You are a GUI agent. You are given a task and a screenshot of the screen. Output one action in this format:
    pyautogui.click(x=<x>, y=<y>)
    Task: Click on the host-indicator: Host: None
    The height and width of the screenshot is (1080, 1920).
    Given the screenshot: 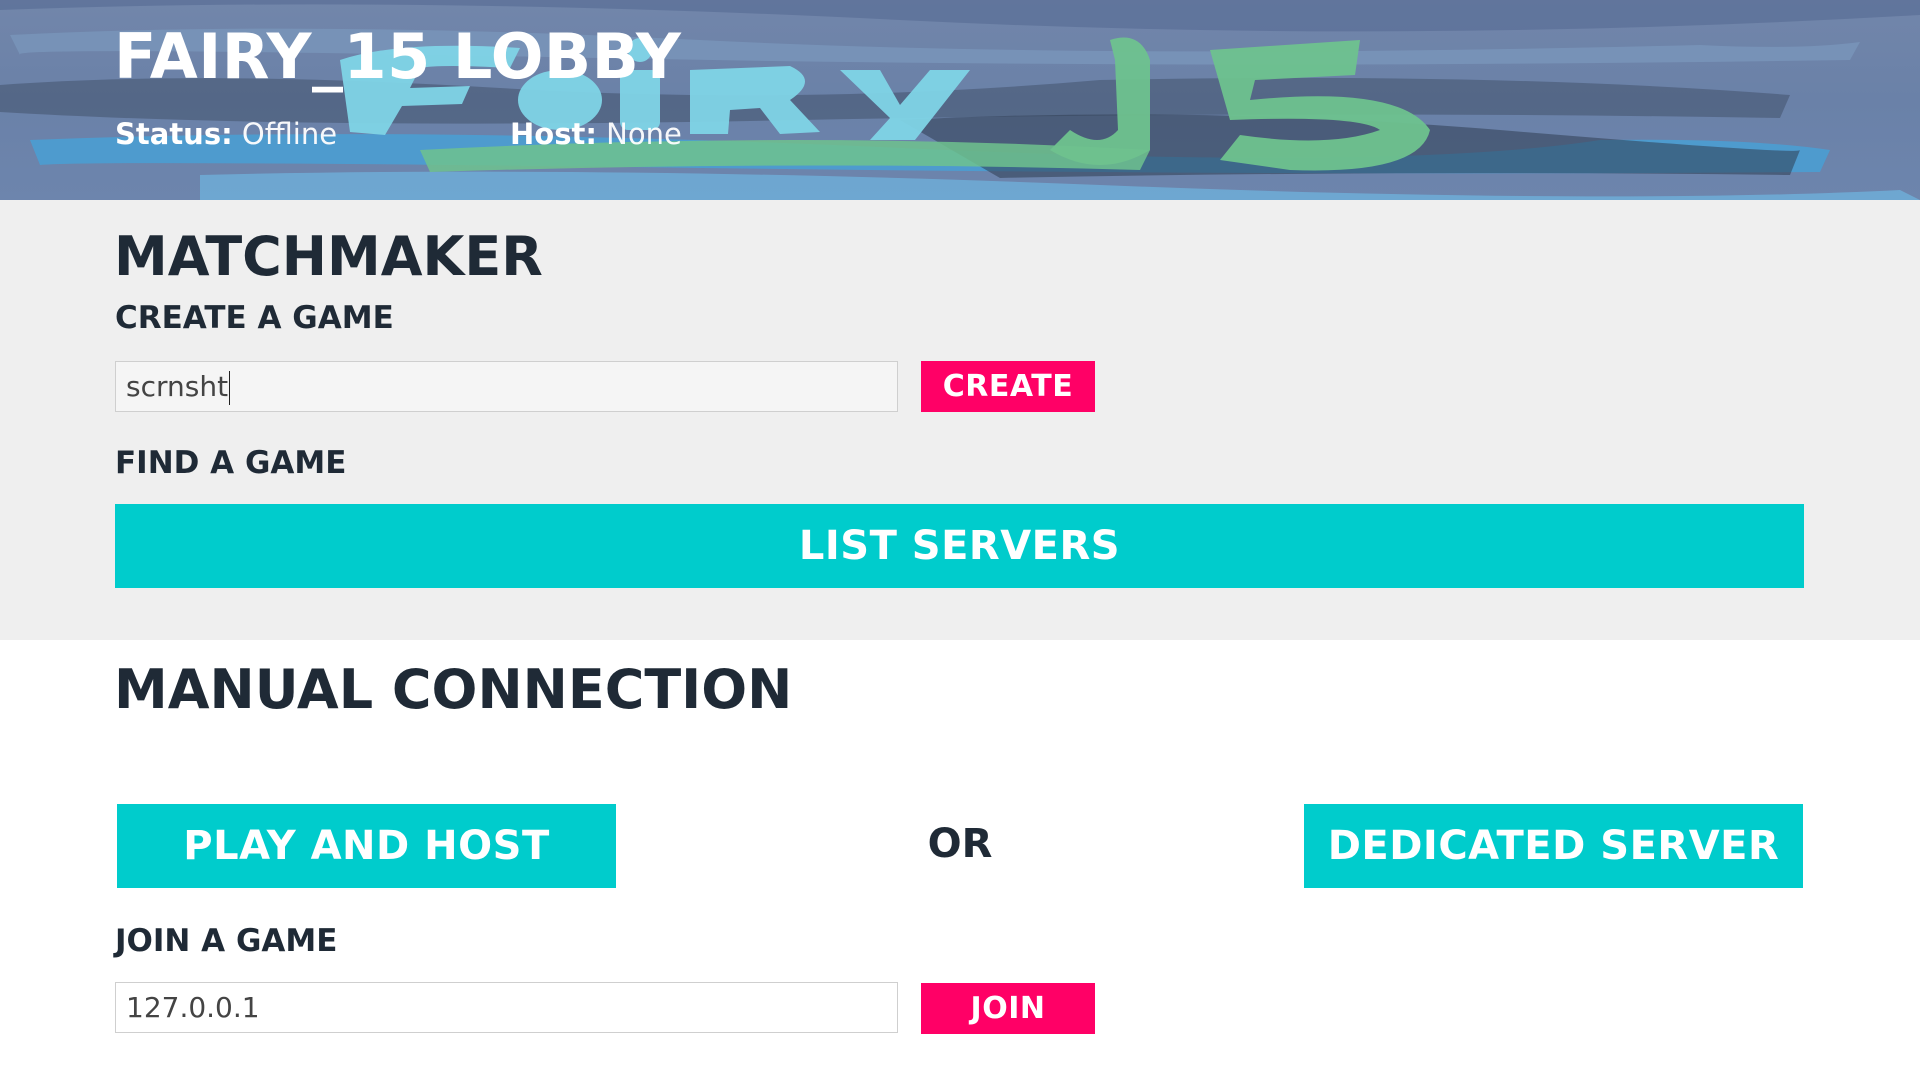 What is the action you would take?
    pyautogui.click(x=596, y=134)
    